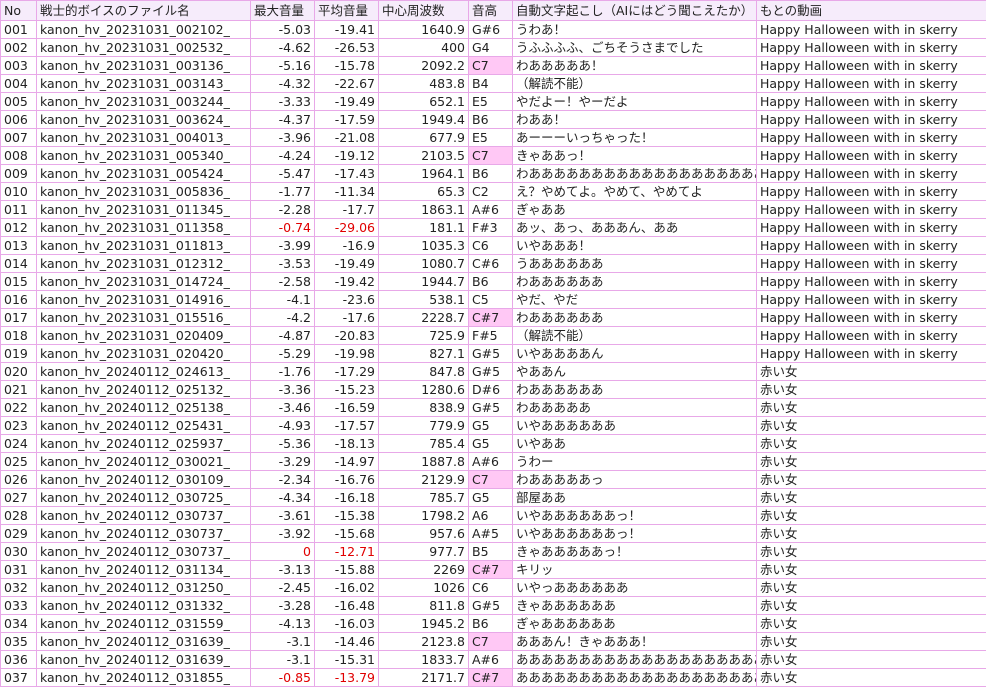 Image resolution: width=986 pixels, height=687 pixels. What do you see at coordinates (346, 119) in the screenshot?
I see `cell-avg-volume: -17.59` at bounding box center [346, 119].